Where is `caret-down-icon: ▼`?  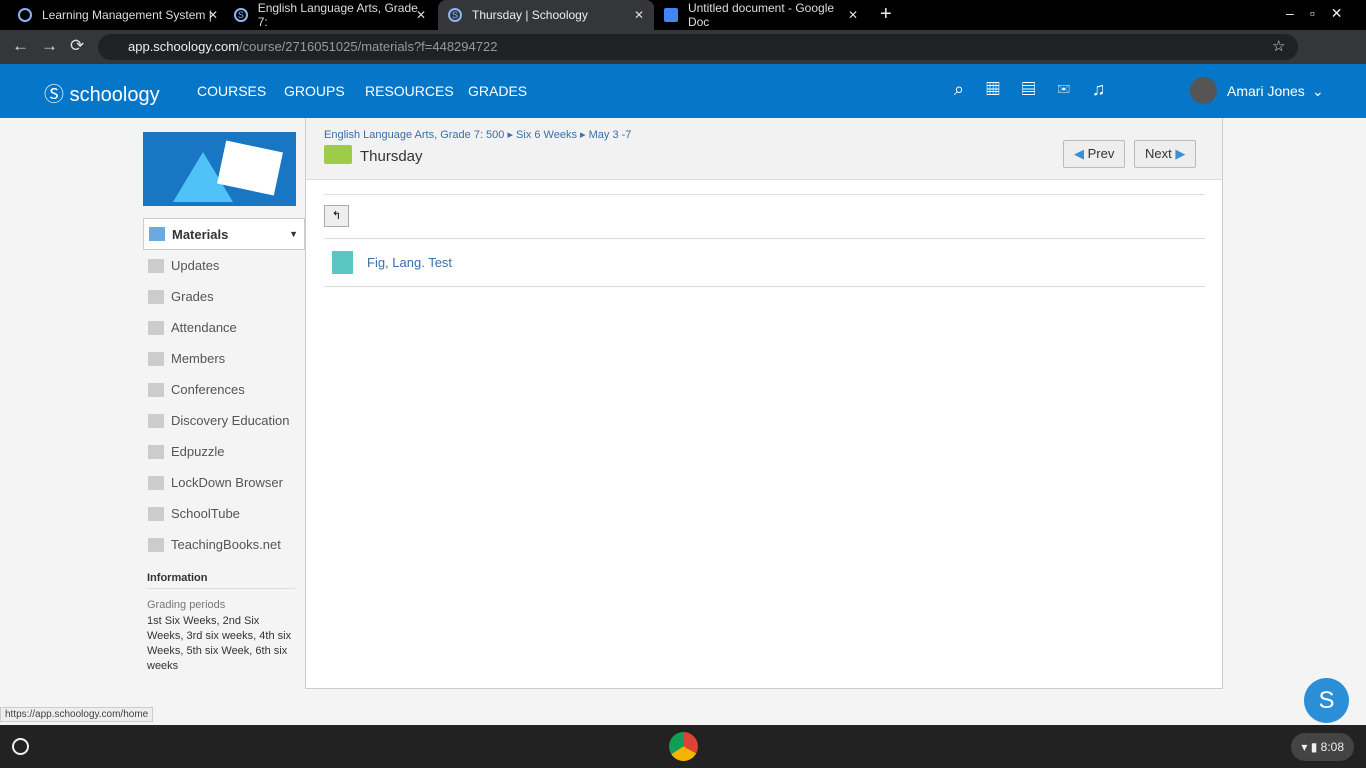
caret-down-icon: ▼ is located at coordinates (293, 234).